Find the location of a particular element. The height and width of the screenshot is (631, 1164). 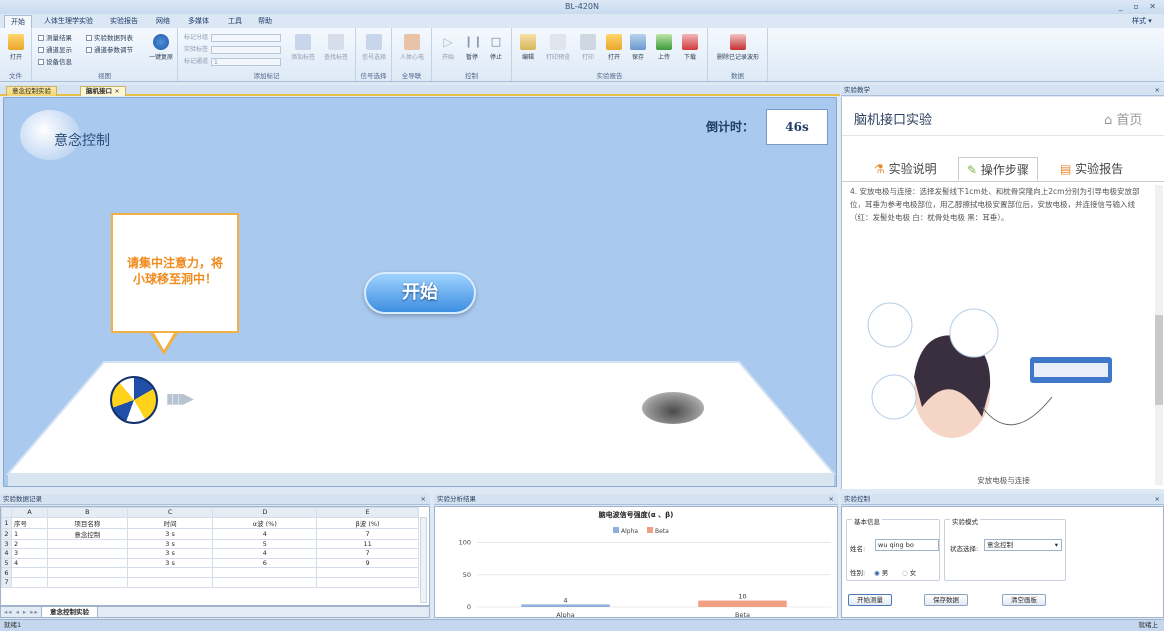

menu-multimedia: 多媒体 is located at coordinates (198, 21).